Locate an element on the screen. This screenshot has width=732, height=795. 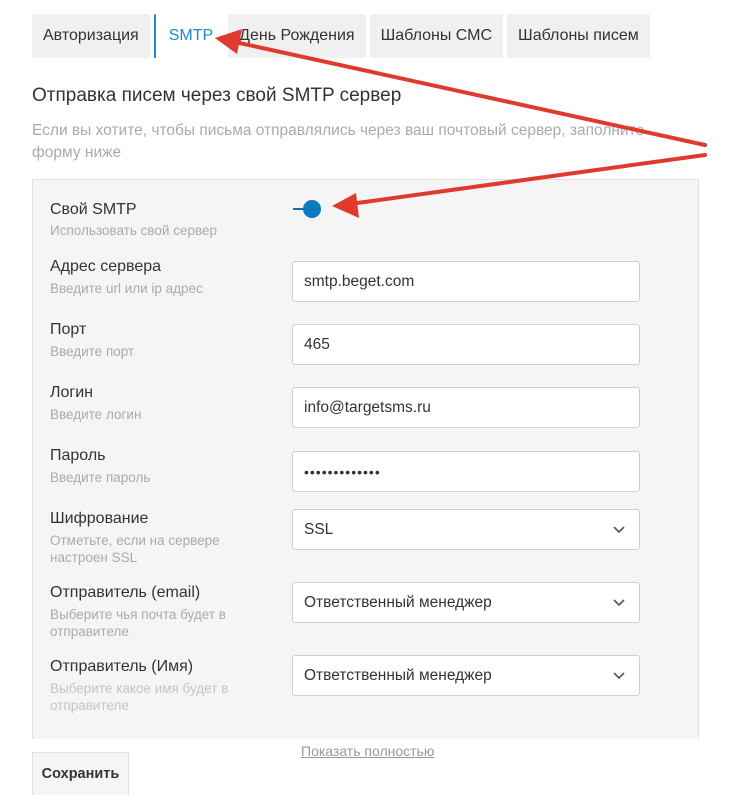
toggle-knob is located at coordinates (312, 209).